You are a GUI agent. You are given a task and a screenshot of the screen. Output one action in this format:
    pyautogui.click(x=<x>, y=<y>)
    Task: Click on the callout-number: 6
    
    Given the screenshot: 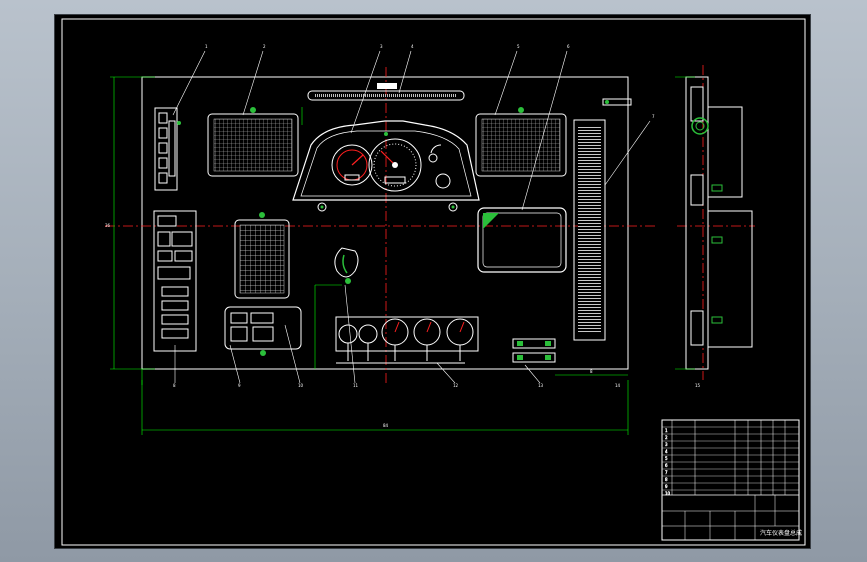 What is the action you would take?
    pyautogui.click(x=568, y=46)
    